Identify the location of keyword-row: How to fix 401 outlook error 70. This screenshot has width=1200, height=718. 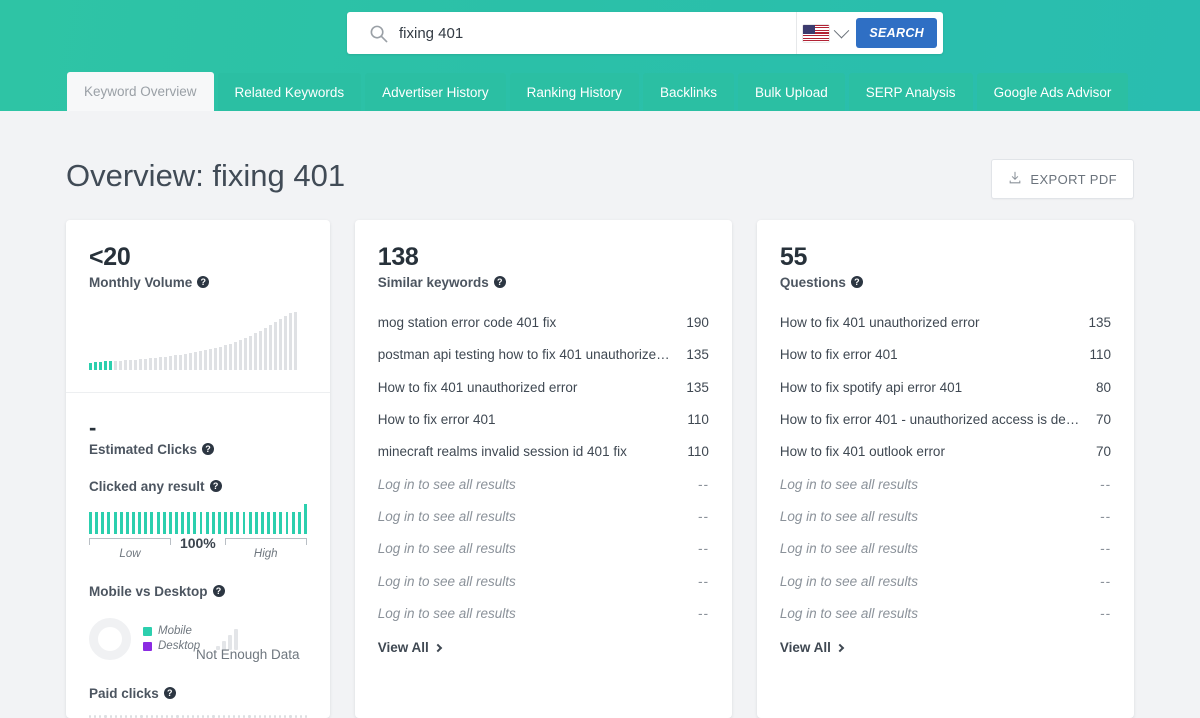
(945, 452).